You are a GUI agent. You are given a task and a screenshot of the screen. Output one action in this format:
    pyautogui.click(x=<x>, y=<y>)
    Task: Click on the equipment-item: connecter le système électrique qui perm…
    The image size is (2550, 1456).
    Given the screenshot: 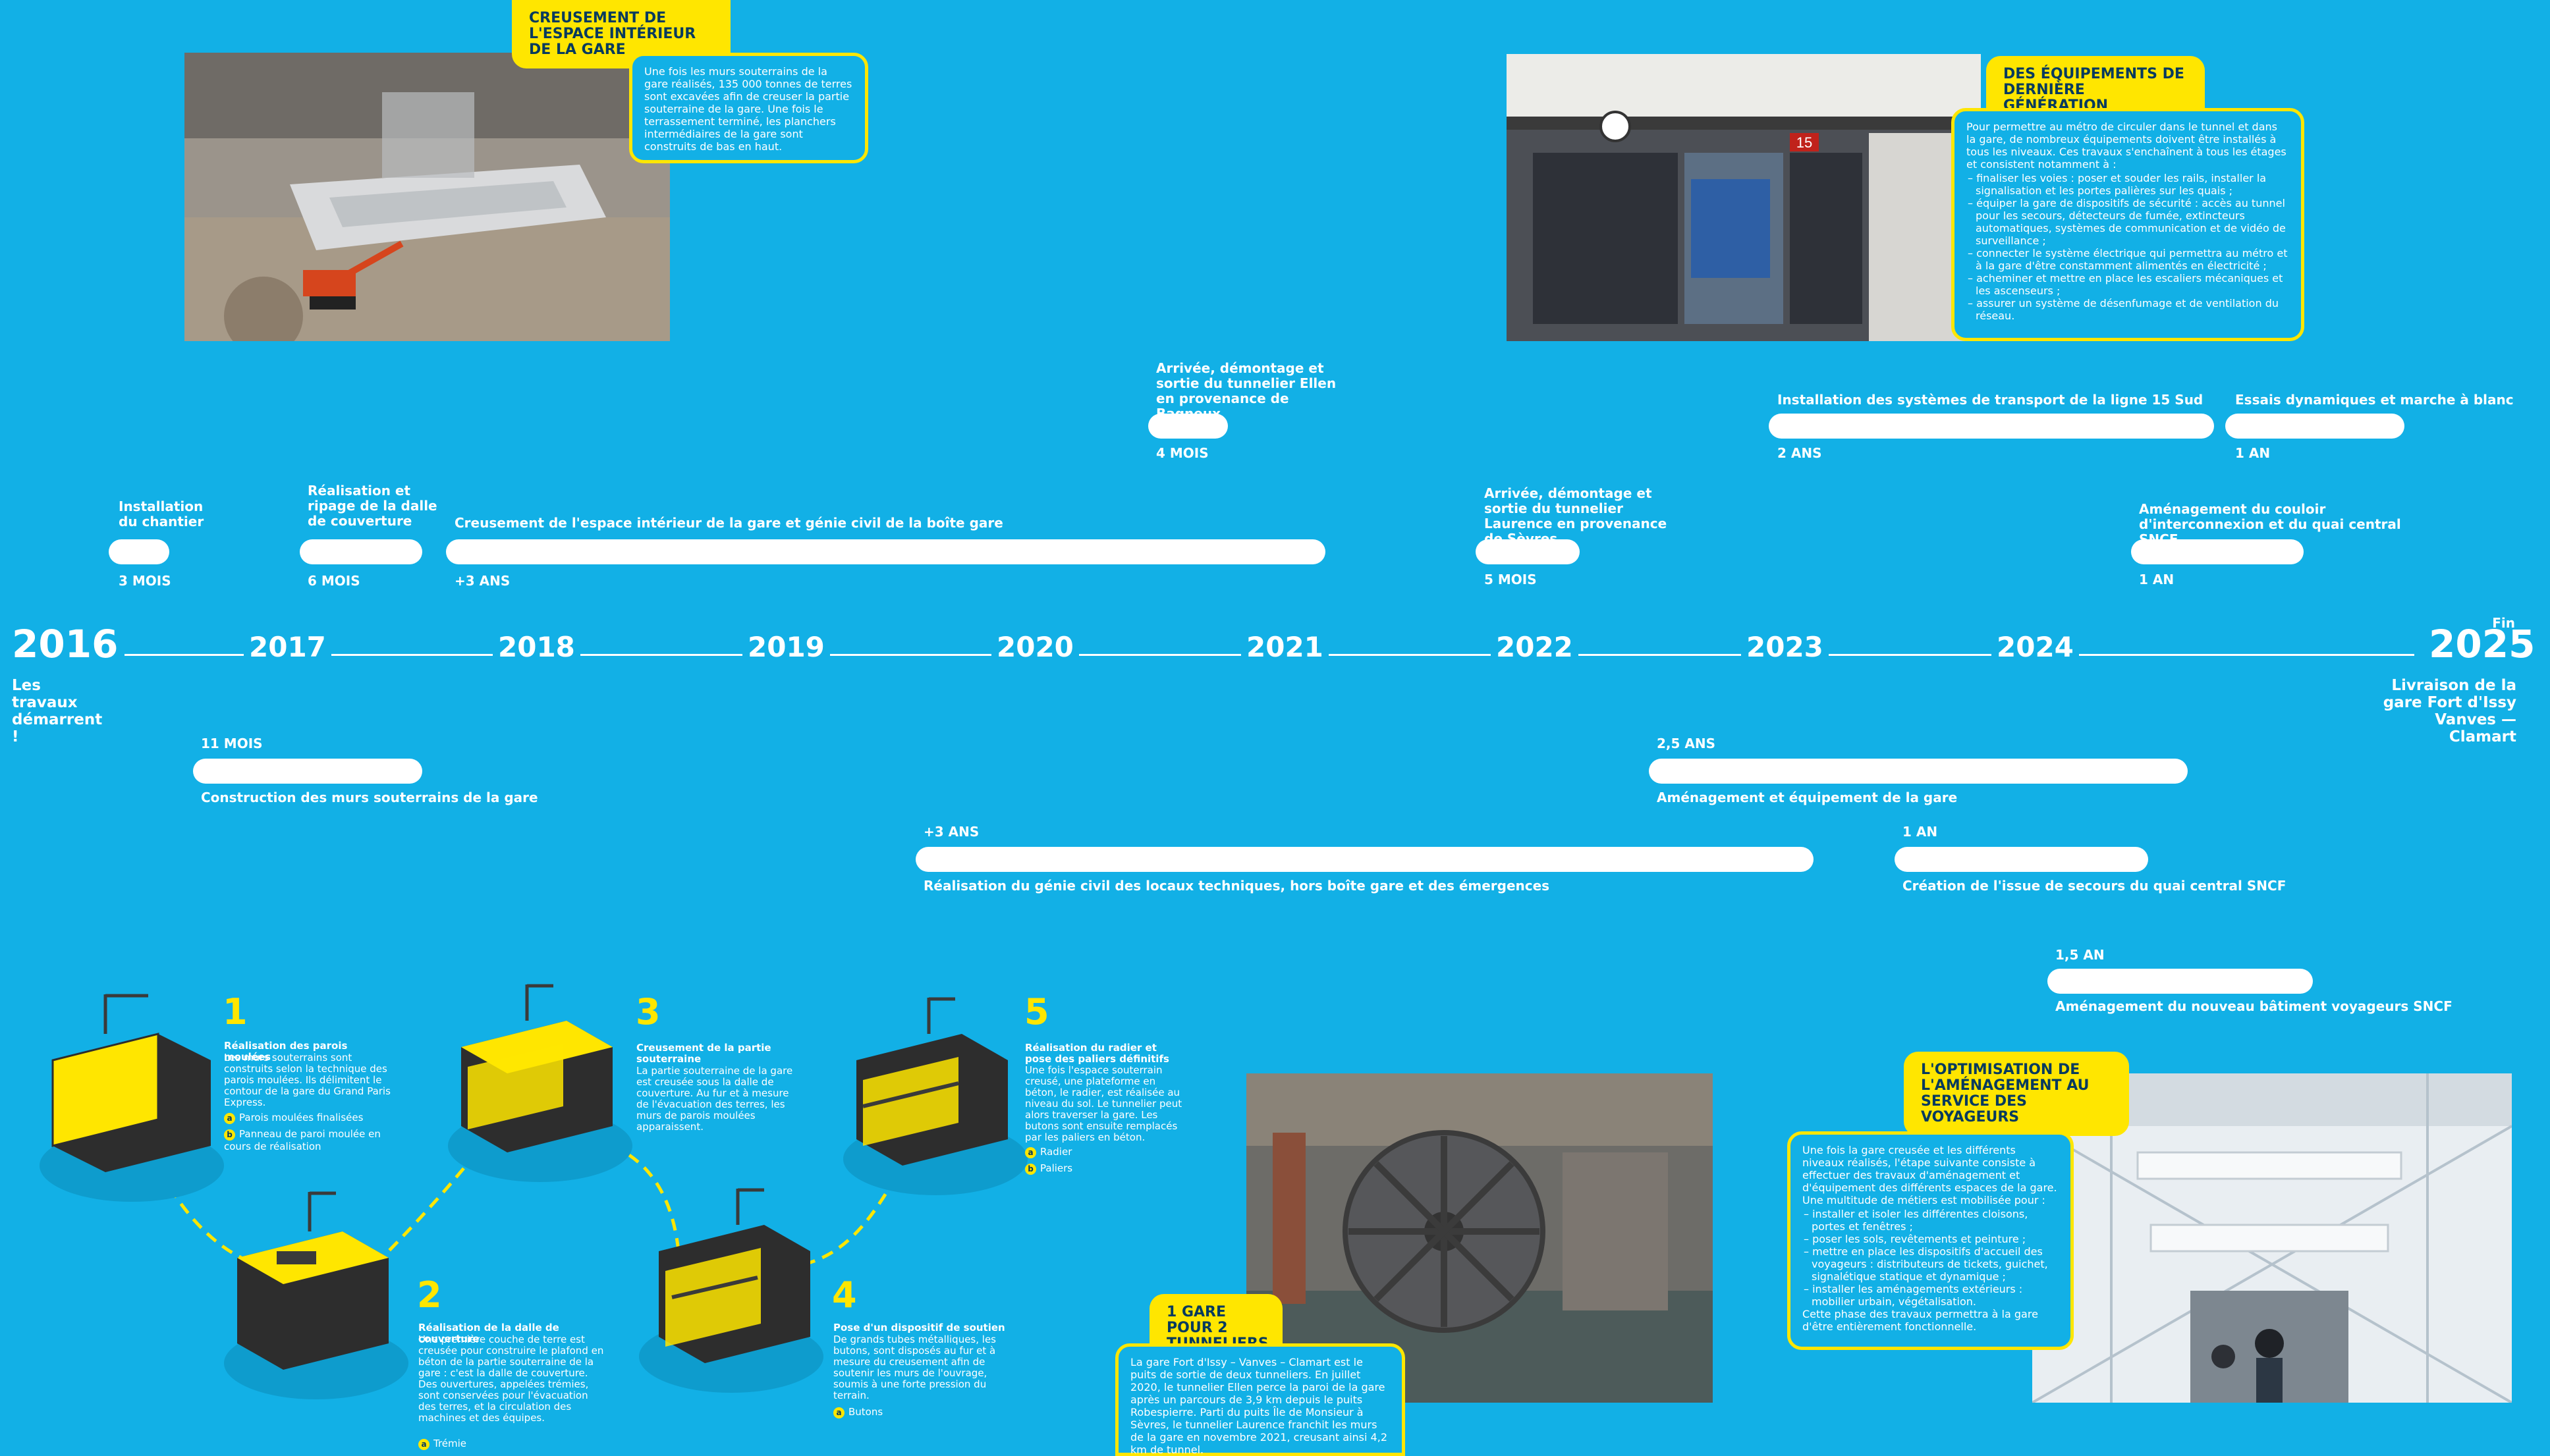 What is the action you would take?
    pyautogui.click(x=2132, y=259)
    